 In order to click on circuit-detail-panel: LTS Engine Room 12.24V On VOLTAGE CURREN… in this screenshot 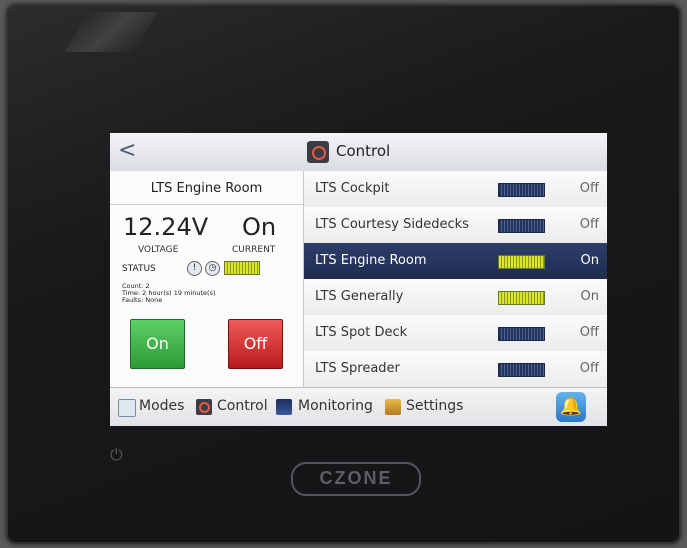, I will do `click(207, 279)`.